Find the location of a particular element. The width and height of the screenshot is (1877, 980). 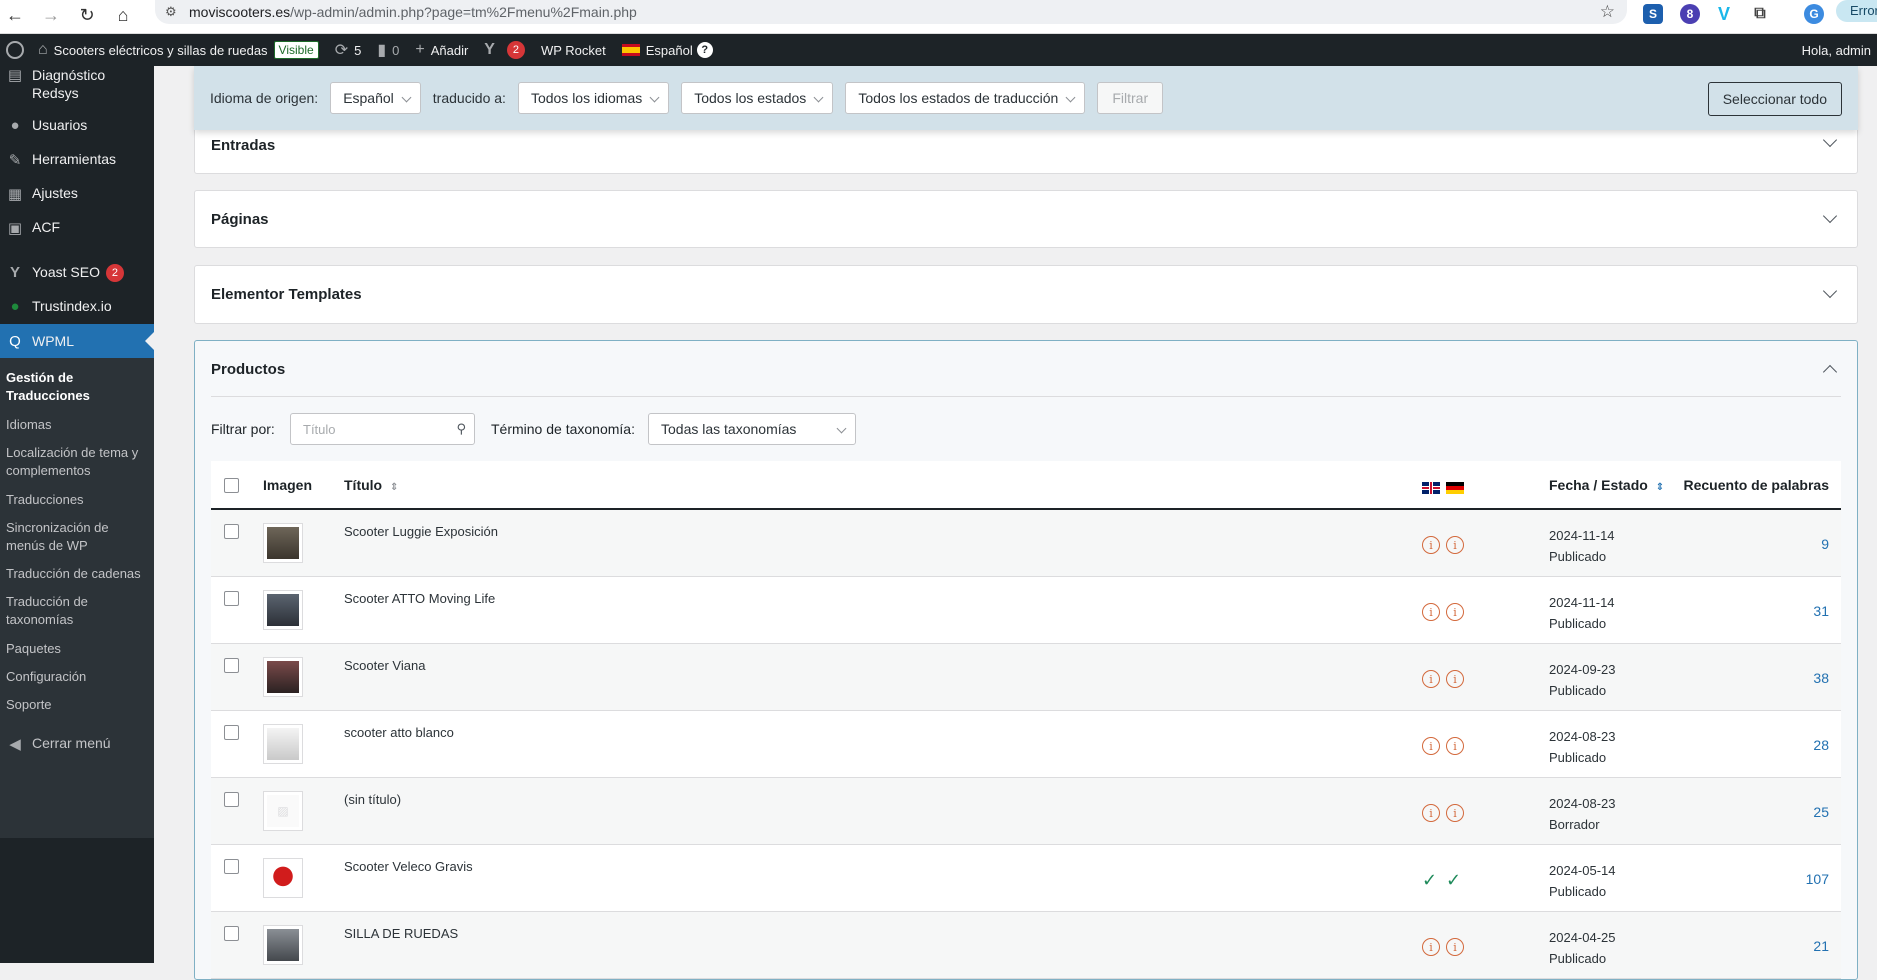

word-count: 31 is located at coordinates (1821, 611).